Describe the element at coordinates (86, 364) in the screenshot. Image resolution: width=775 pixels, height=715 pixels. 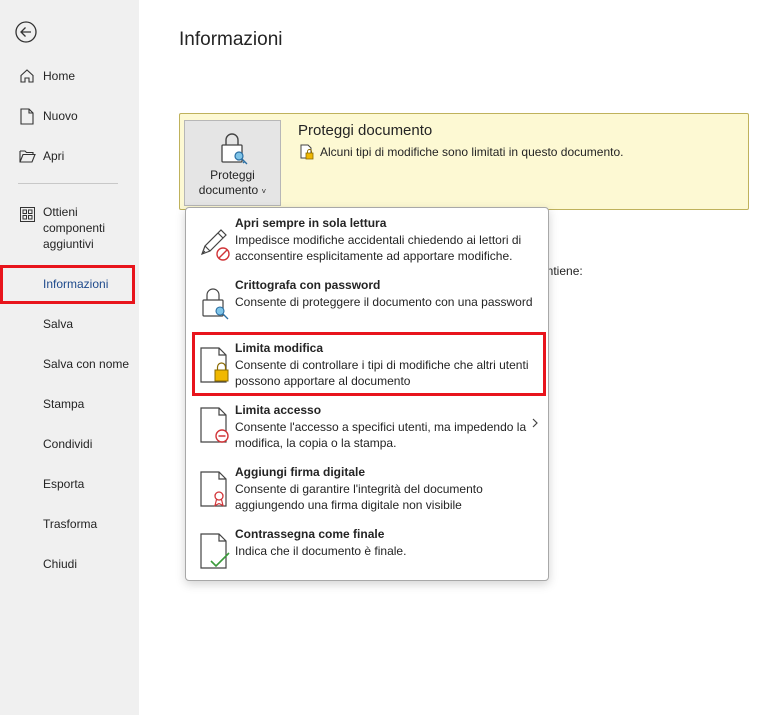
I see `nav-item-label: Salva con nome` at that location.